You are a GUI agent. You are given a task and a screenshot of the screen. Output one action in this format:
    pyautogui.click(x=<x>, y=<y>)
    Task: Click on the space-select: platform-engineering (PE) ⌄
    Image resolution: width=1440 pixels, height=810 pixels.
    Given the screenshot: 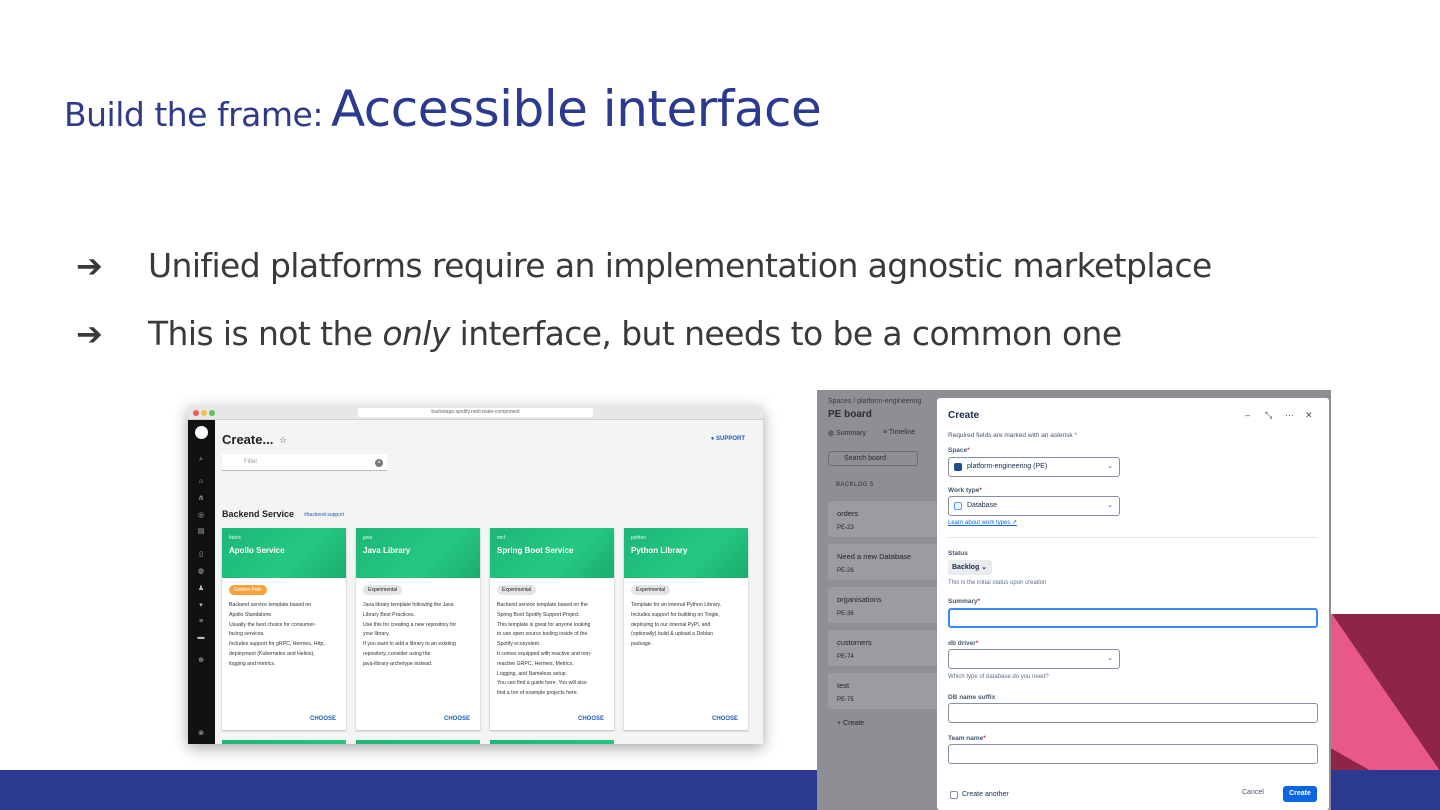 What is the action you would take?
    pyautogui.click(x=1034, y=467)
    